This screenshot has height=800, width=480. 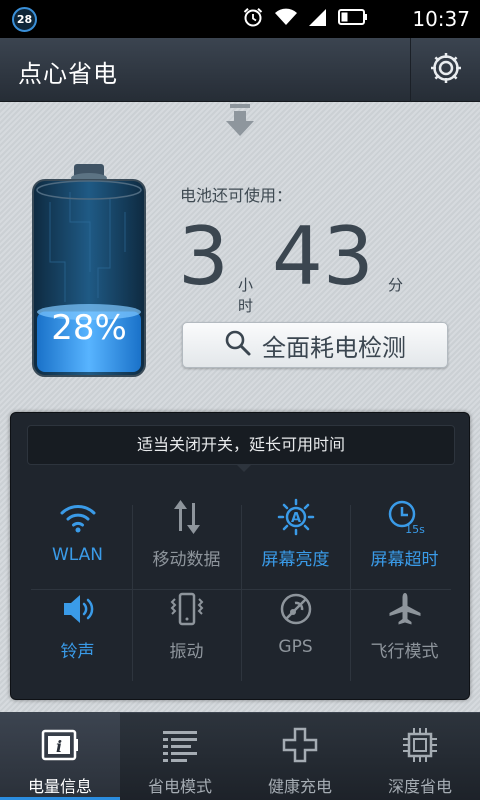 What do you see at coordinates (77, 635) in the screenshot?
I see `switch-ringer: 铃声` at bounding box center [77, 635].